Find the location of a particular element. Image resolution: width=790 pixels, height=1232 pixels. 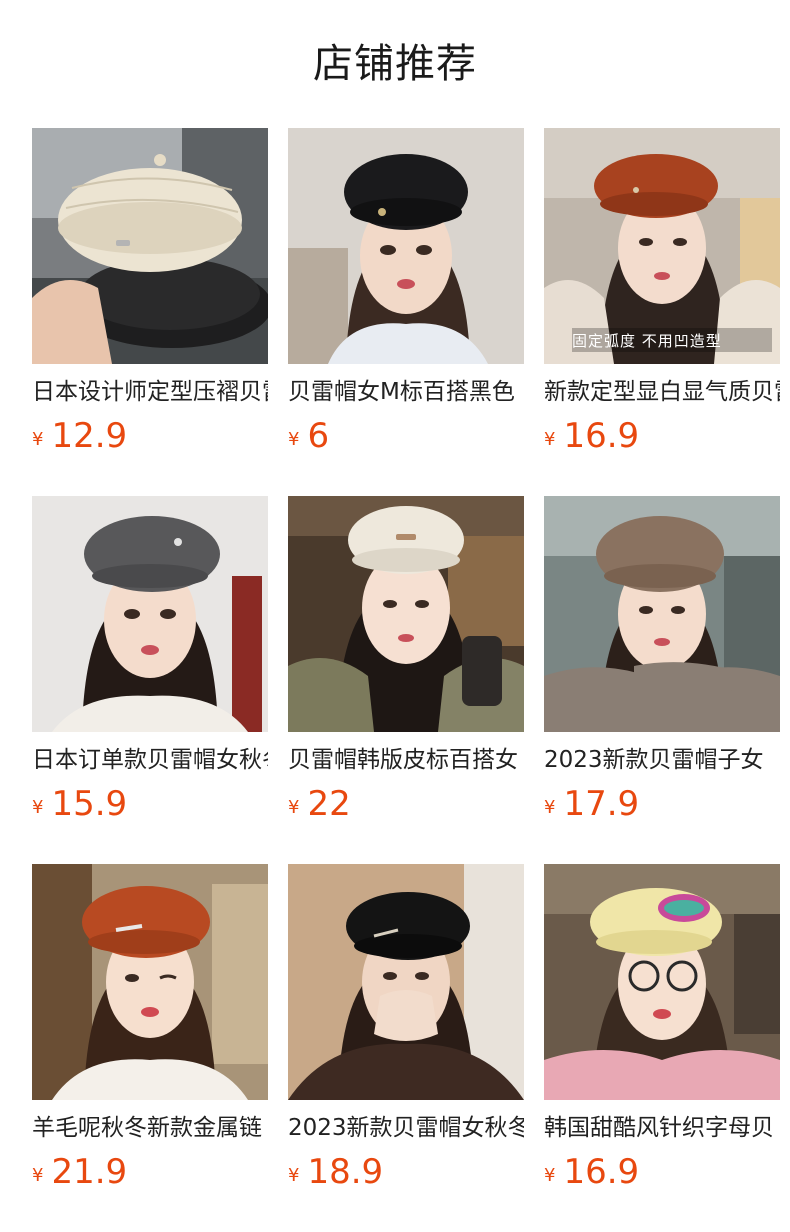

product-card: 日本订单款贝雷帽女秋冬 ¥15.9 is located at coordinates (150, 666).